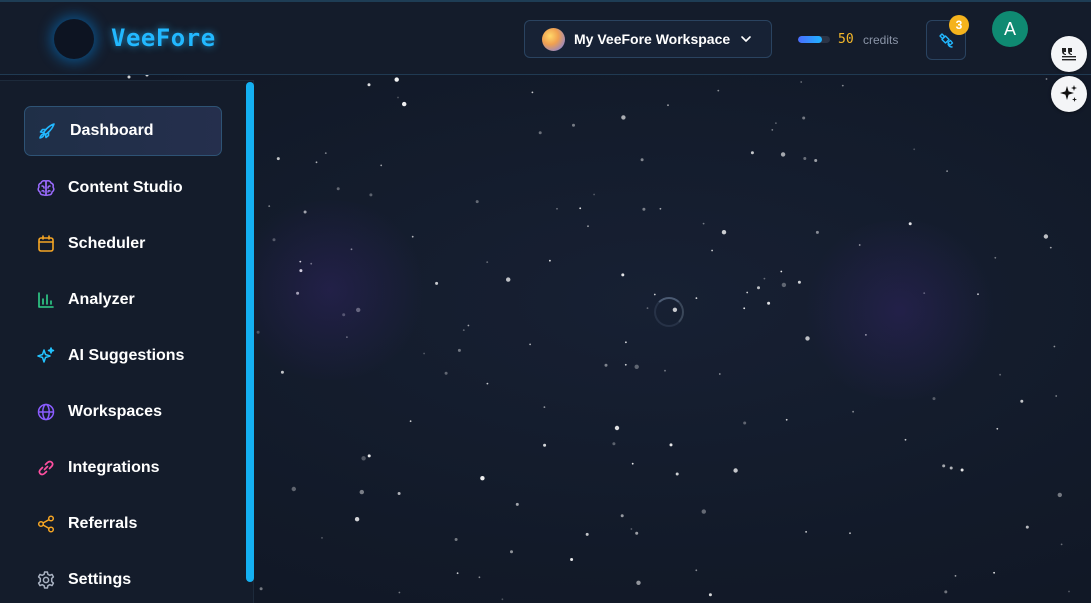 Image resolution: width=1091 pixels, height=603 pixels. Describe the element at coordinates (126, 355) in the screenshot. I see `sidebar-item-label: AI Suggestions` at that location.